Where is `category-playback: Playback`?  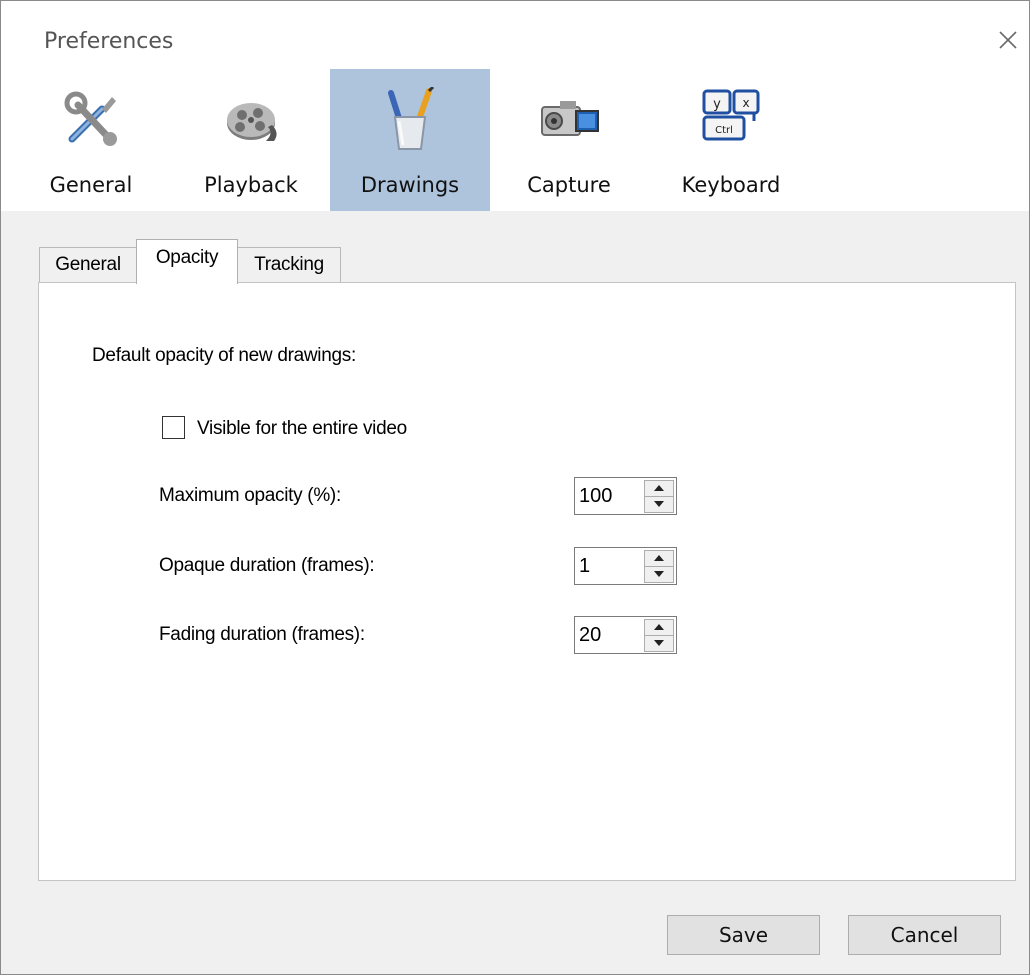 category-playback: Playback is located at coordinates (251, 140).